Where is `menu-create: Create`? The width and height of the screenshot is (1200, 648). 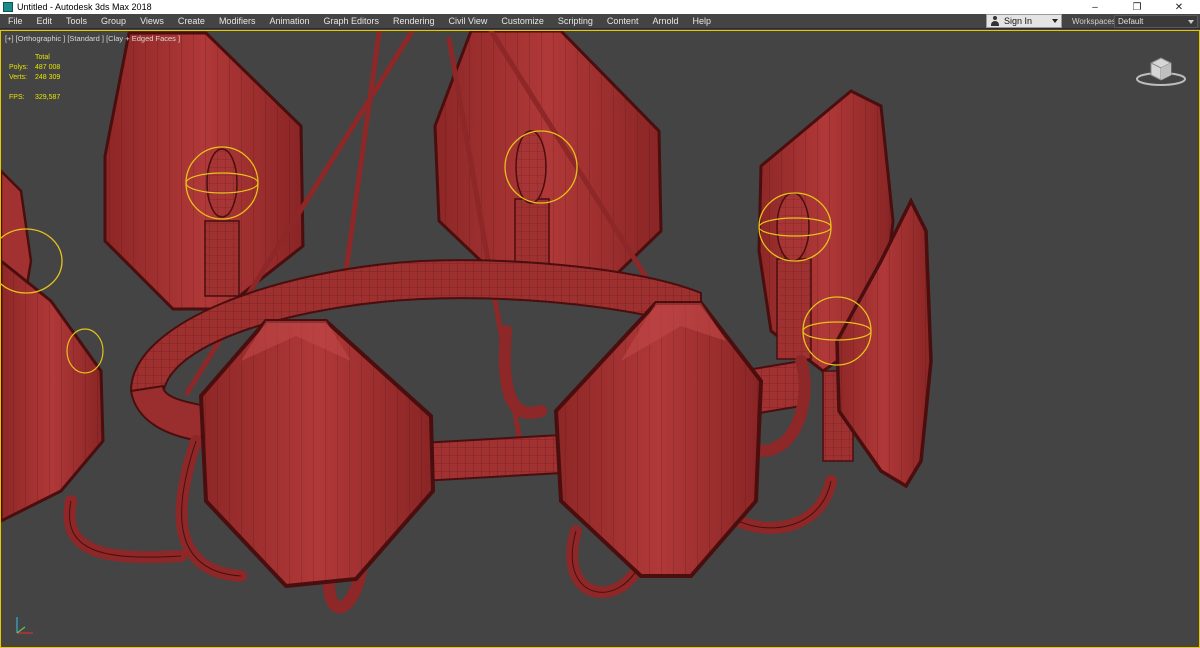 menu-create: Create is located at coordinates (191, 21).